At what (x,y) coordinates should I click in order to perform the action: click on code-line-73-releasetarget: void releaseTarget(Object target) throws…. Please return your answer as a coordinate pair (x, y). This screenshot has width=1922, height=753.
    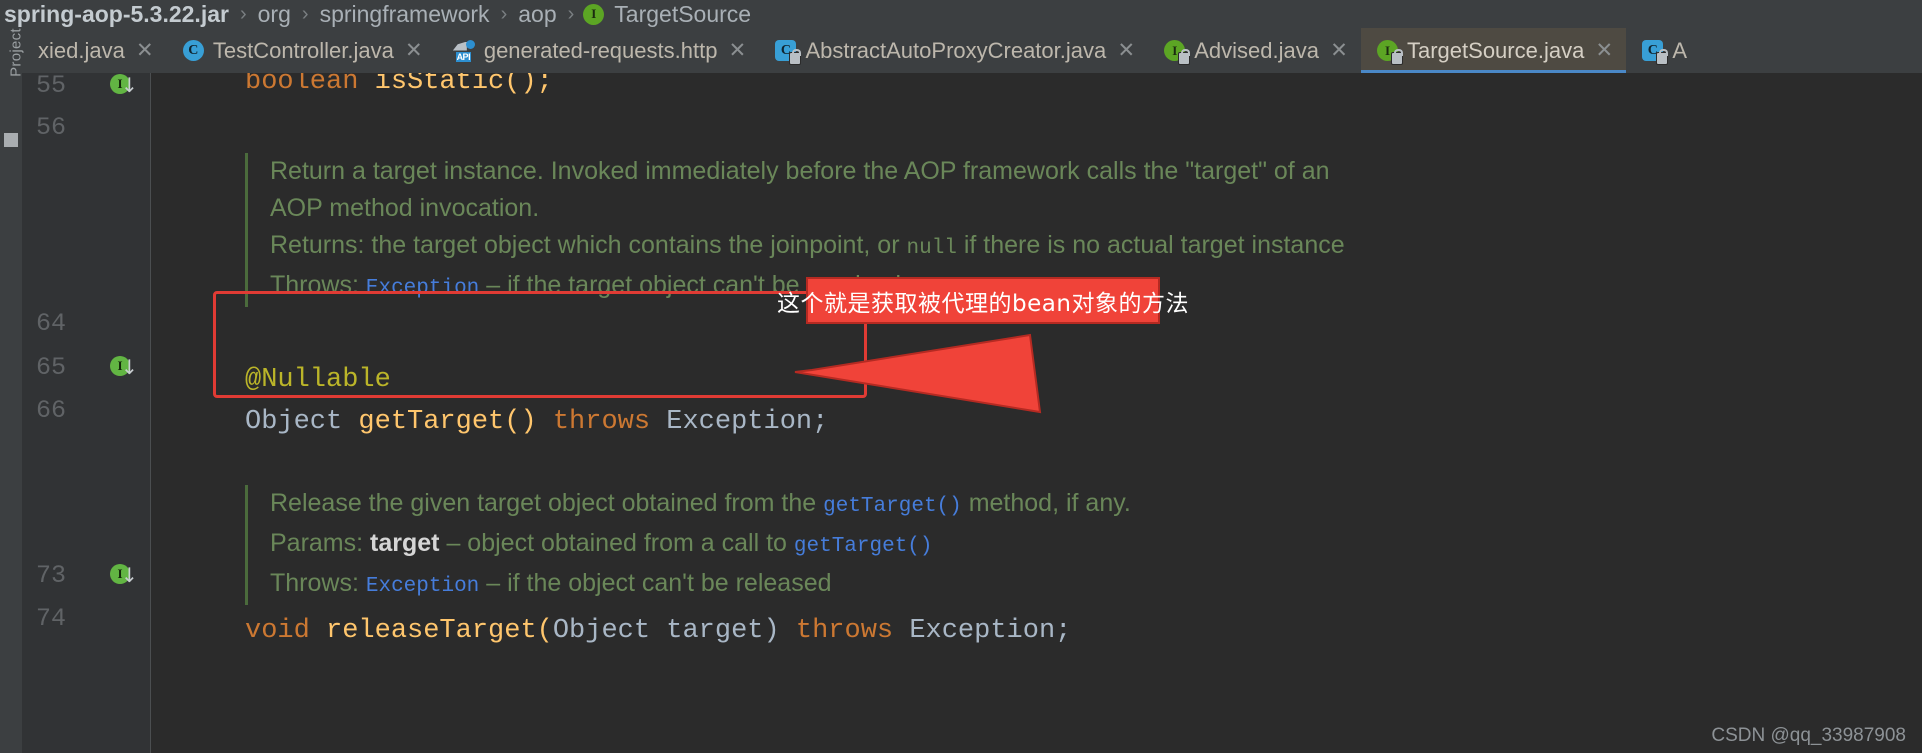
    Looking at the image, I should click on (658, 631).